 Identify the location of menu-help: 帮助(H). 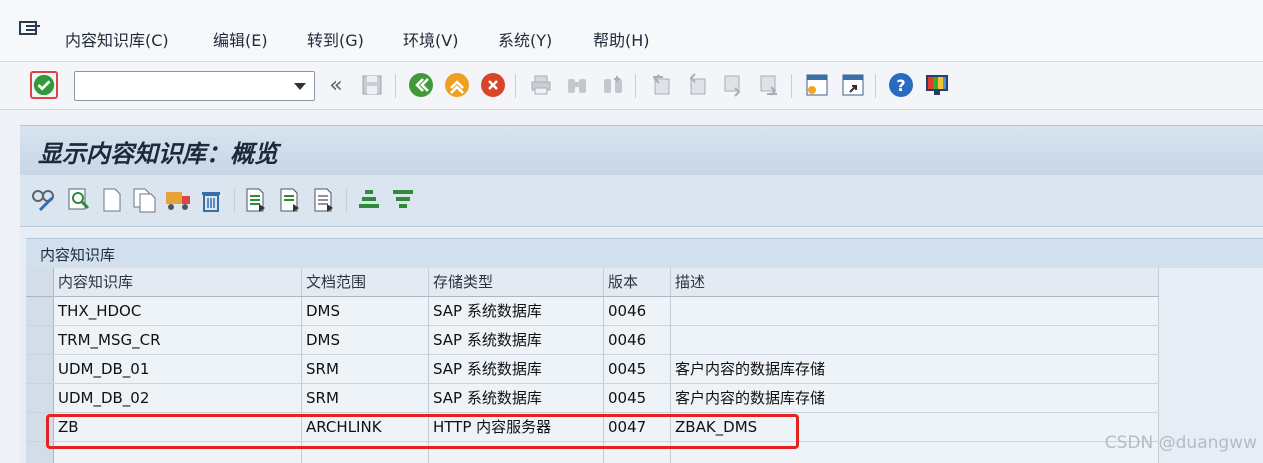
(621, 39).